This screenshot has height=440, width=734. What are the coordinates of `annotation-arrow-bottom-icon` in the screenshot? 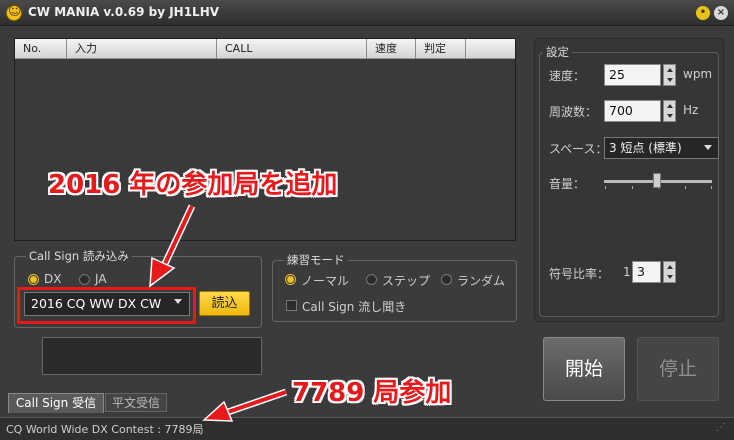 It's located at (245, 405).